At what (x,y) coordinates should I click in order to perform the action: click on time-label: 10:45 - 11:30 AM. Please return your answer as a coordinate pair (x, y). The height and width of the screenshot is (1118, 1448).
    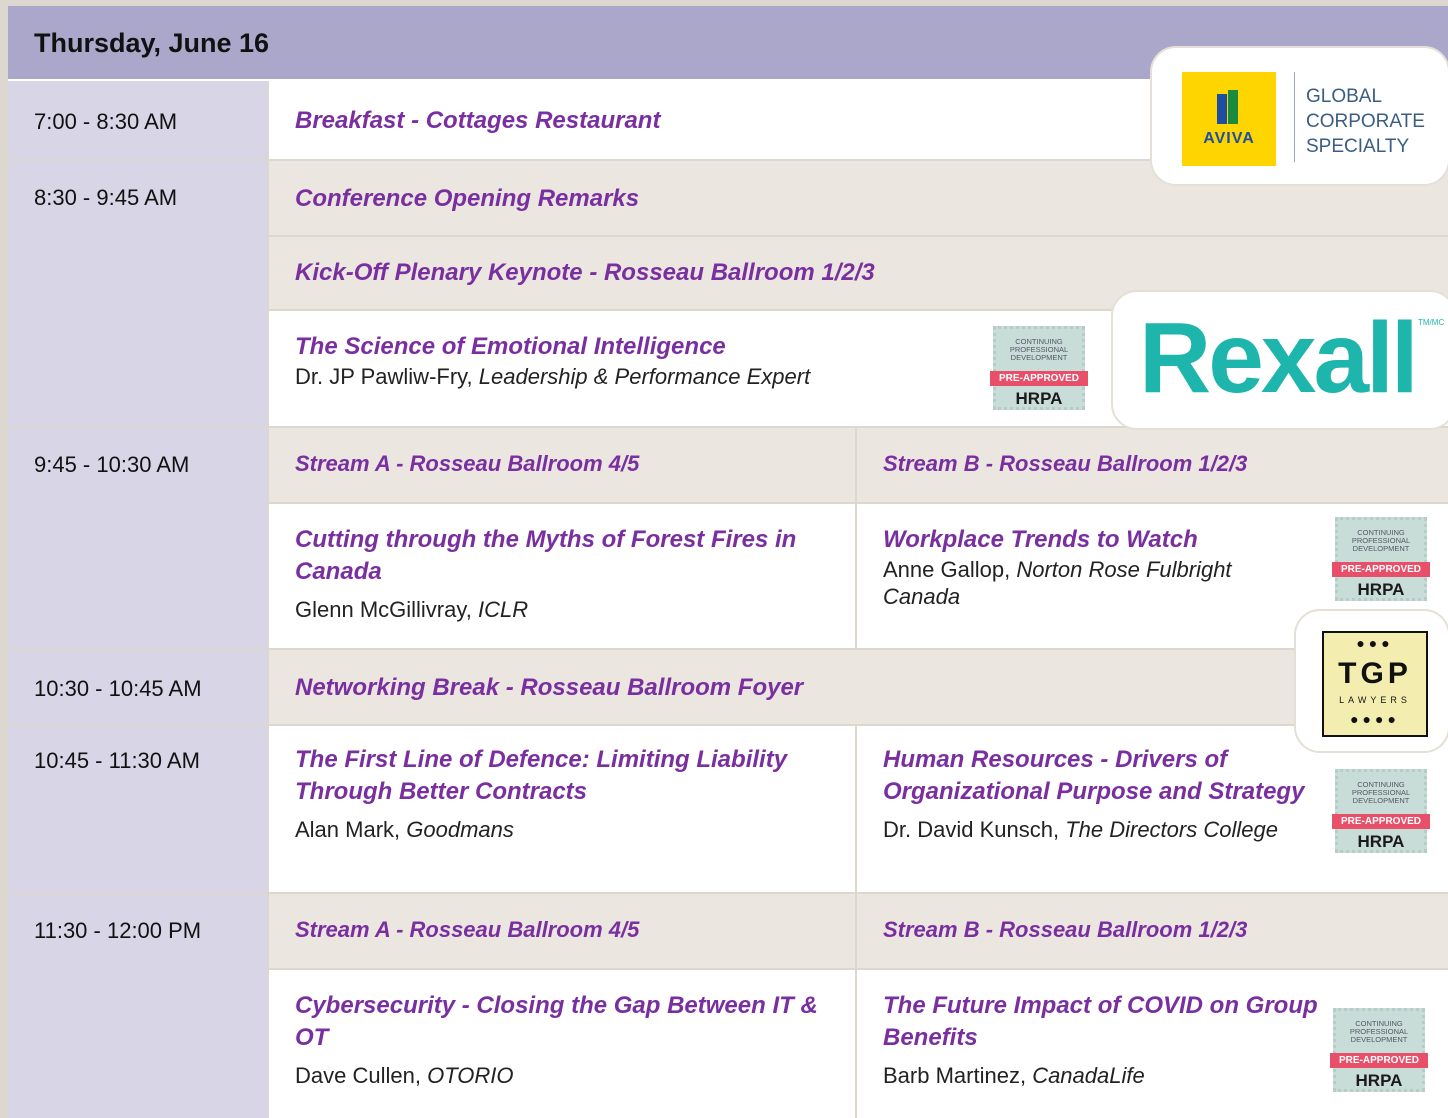
    Looking at the image, I should click on (117, 760).